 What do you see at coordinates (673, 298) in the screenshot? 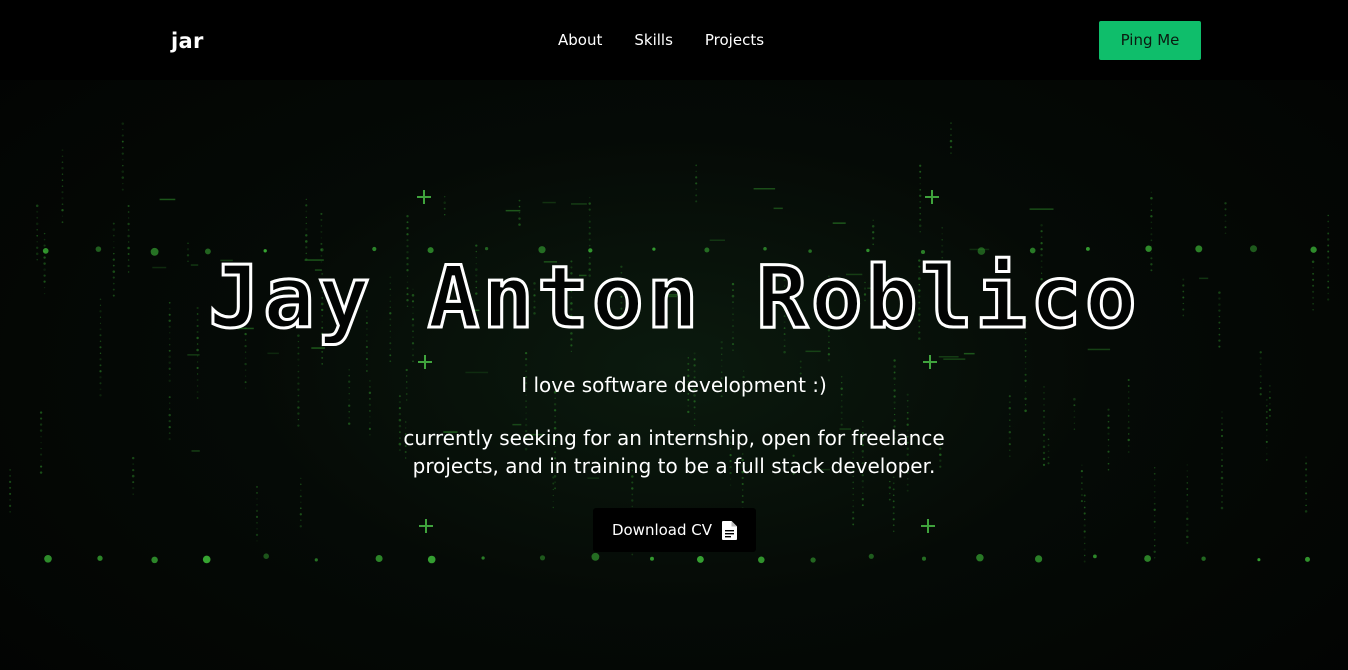
I see `hero-title: Jay Anton Roblico` at bounding box center [673, 298].